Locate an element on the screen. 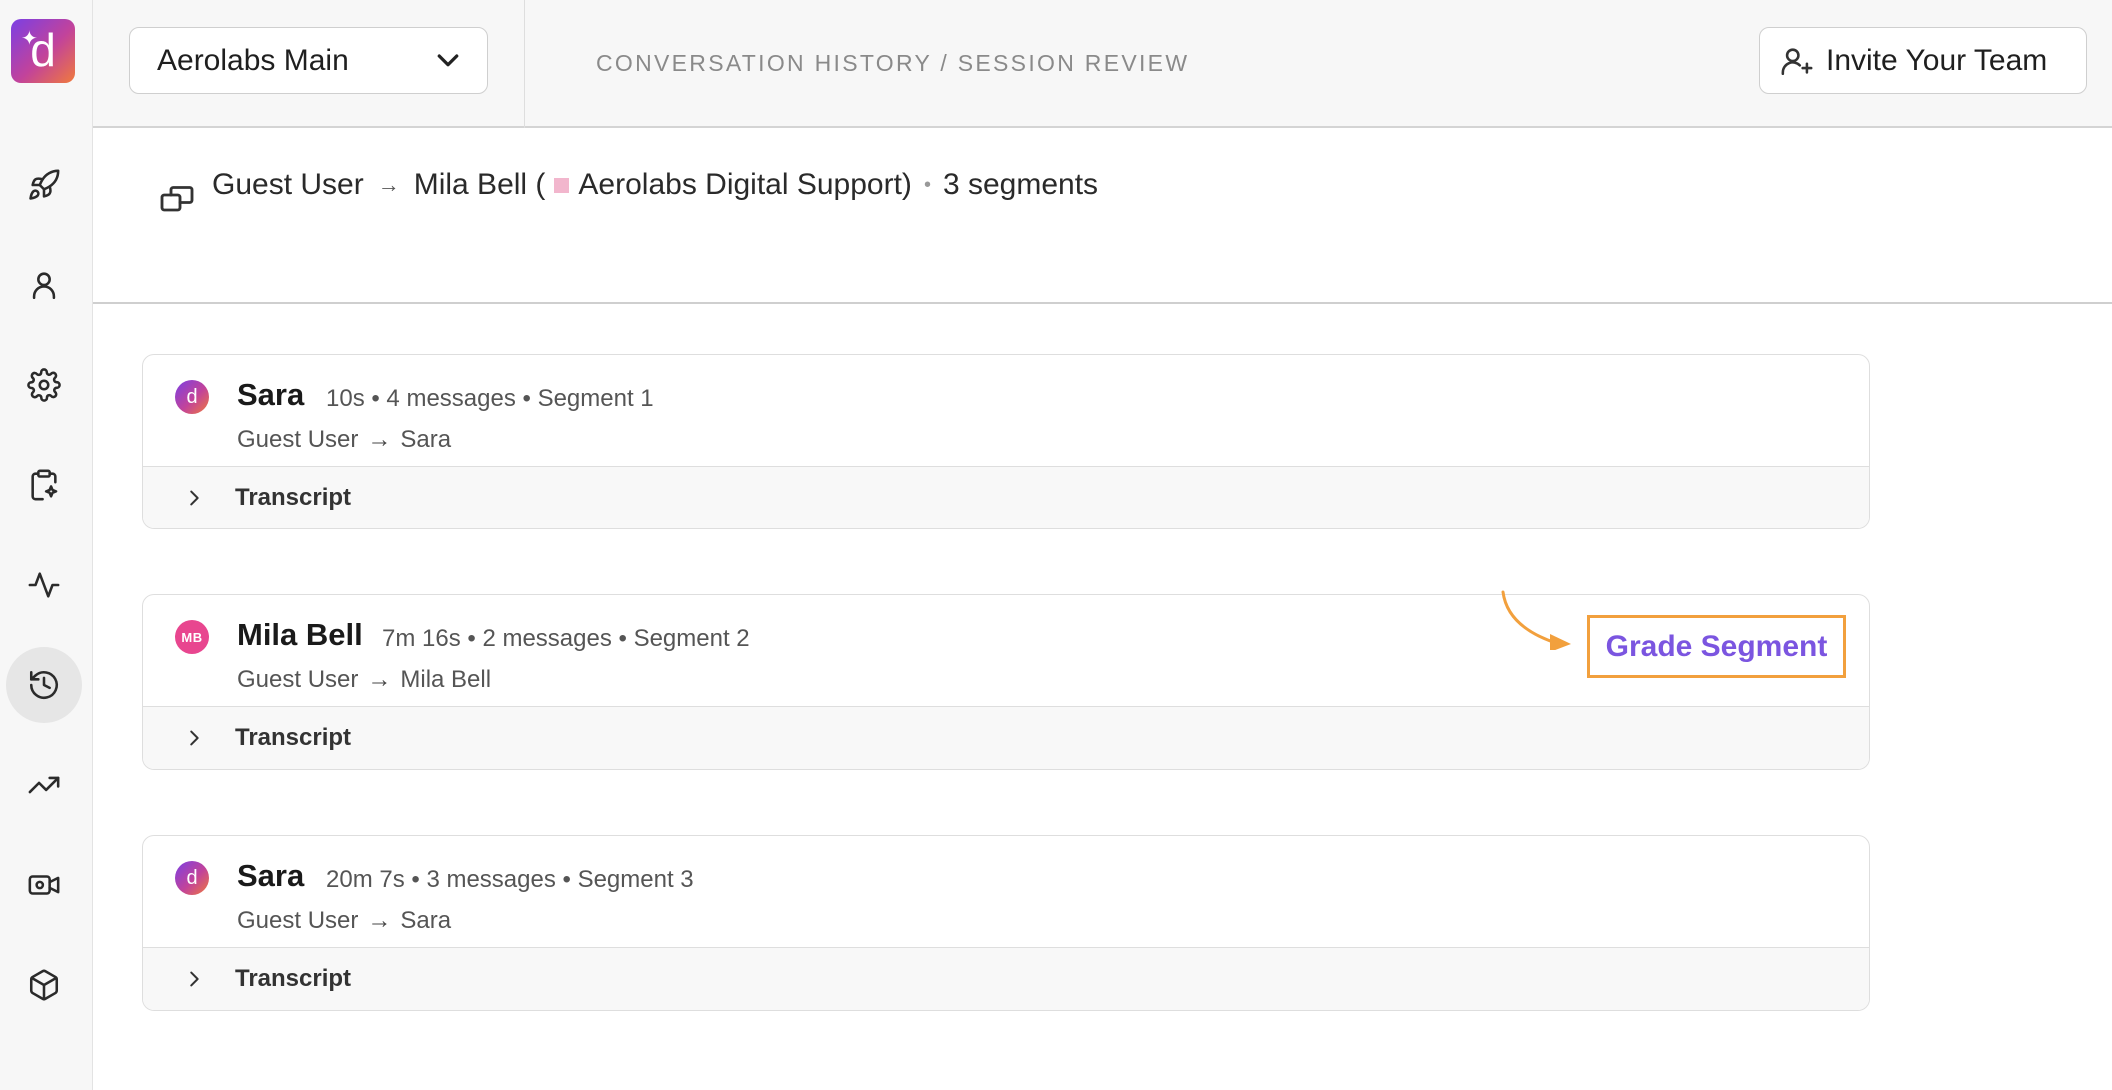 The image size is (2112, 1090). rocket-icon is located at coordinates (44, 184).